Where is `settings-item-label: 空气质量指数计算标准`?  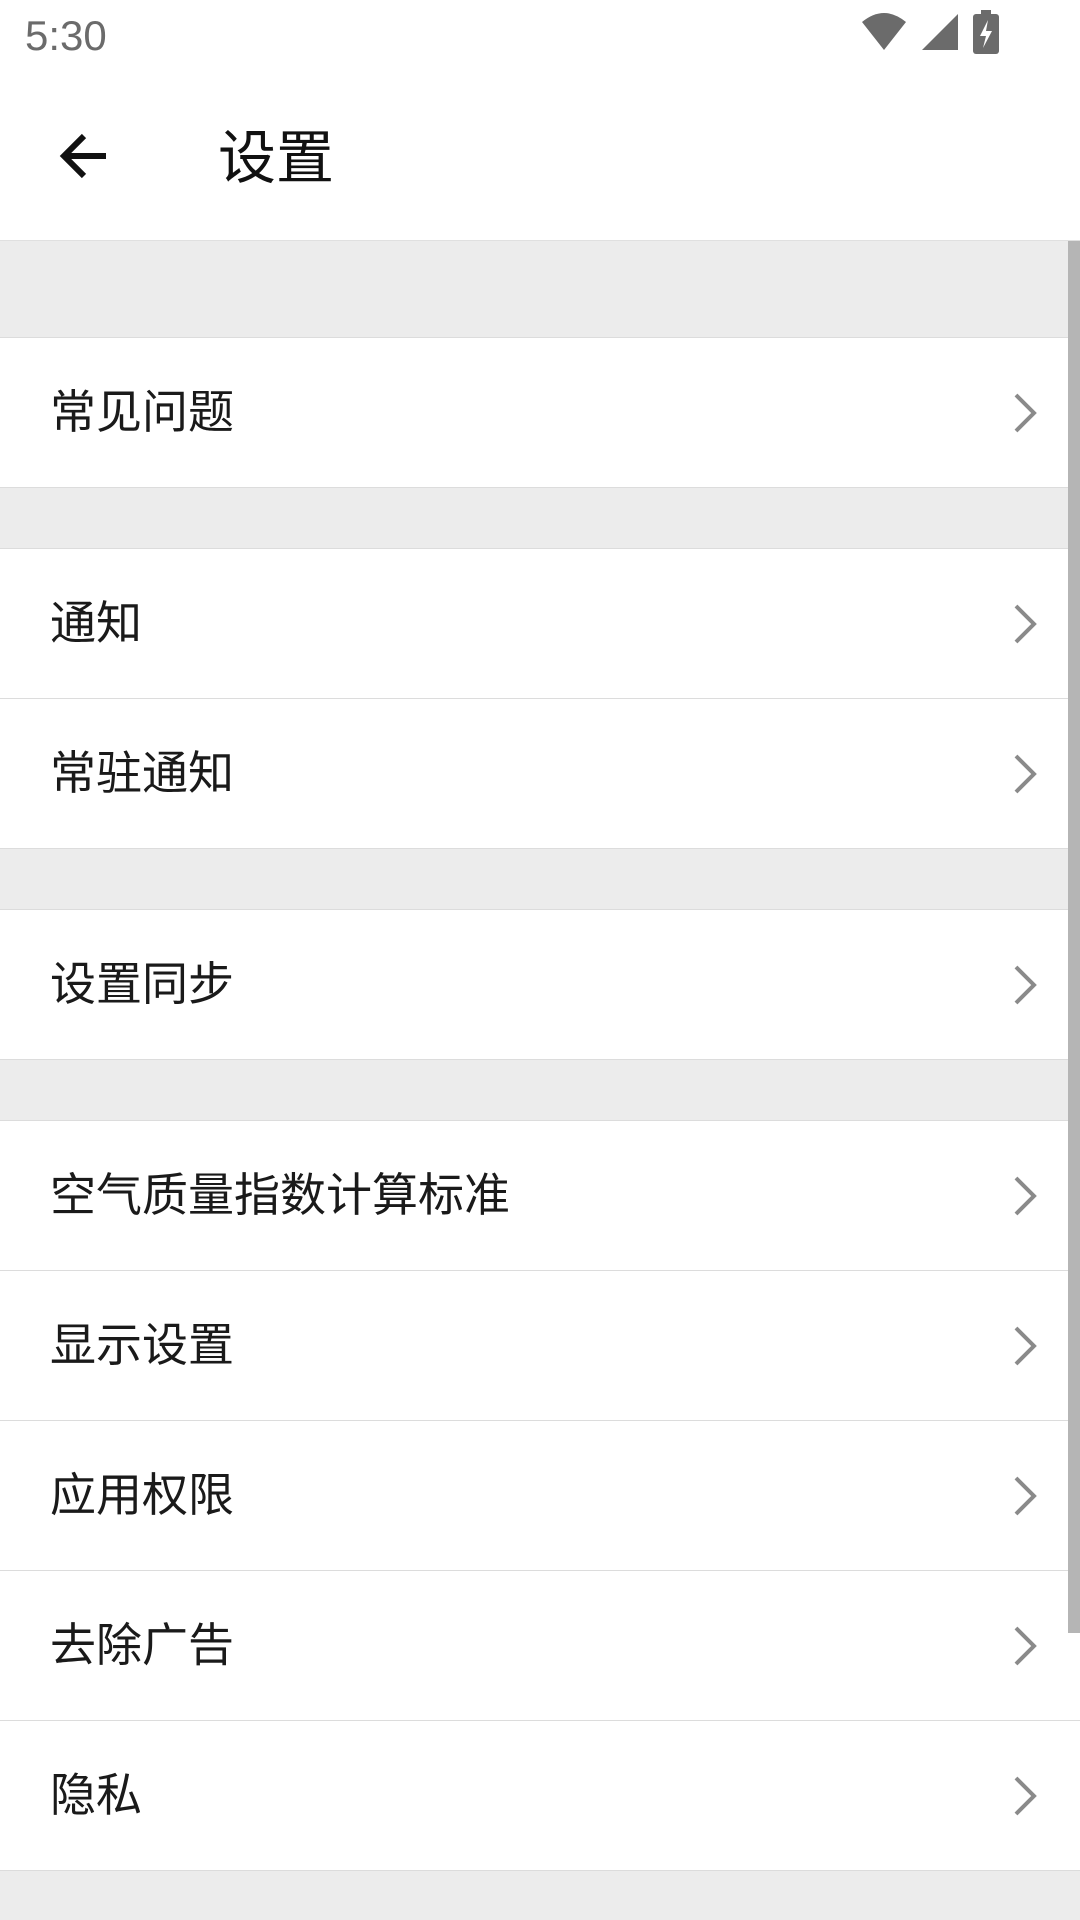
settings-item-label: 空气质量指数计算标准 is located at coordinates (280, 1195).